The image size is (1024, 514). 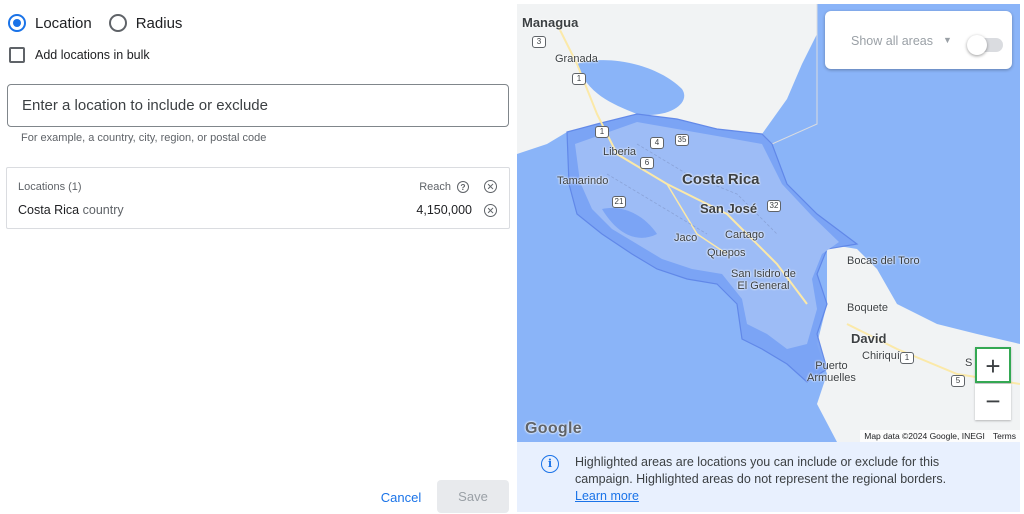 I want to click on zoom-out-button: −, so click(x=993, y=402).